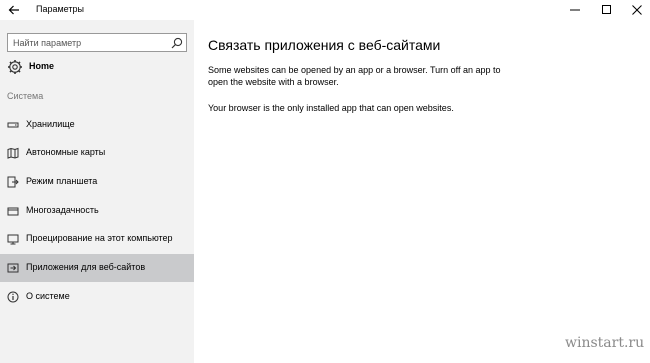  Describe the element at coordinates (13, 268) in the screenshot. I see `web-apps-icon` at that location.